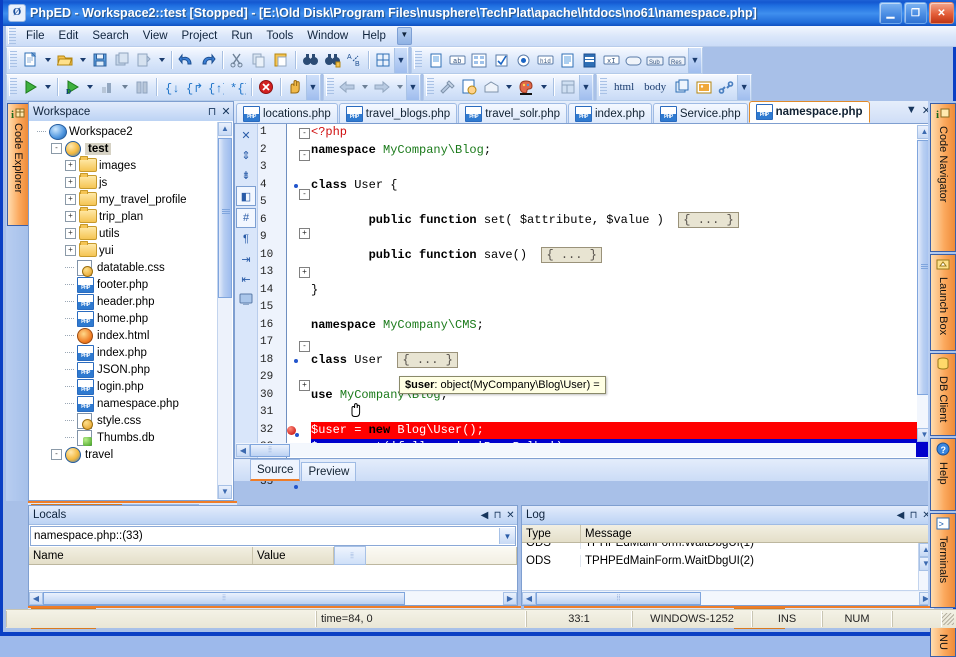  What do you see at coordinates (144, 60) in the screenshot?
I see `save-as-icon` at bounding box center [144, 60].